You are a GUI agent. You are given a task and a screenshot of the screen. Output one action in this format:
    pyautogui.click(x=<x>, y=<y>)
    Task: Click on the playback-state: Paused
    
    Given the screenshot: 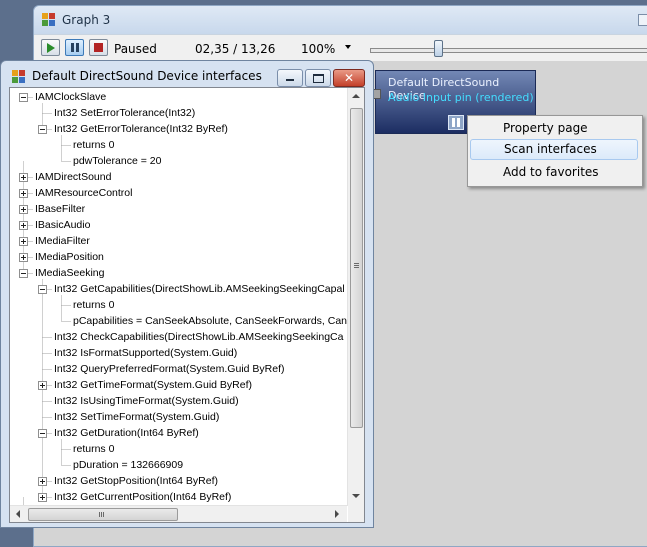 What is the action you would take?
    pyautogui.click(x=135, y=49)
    